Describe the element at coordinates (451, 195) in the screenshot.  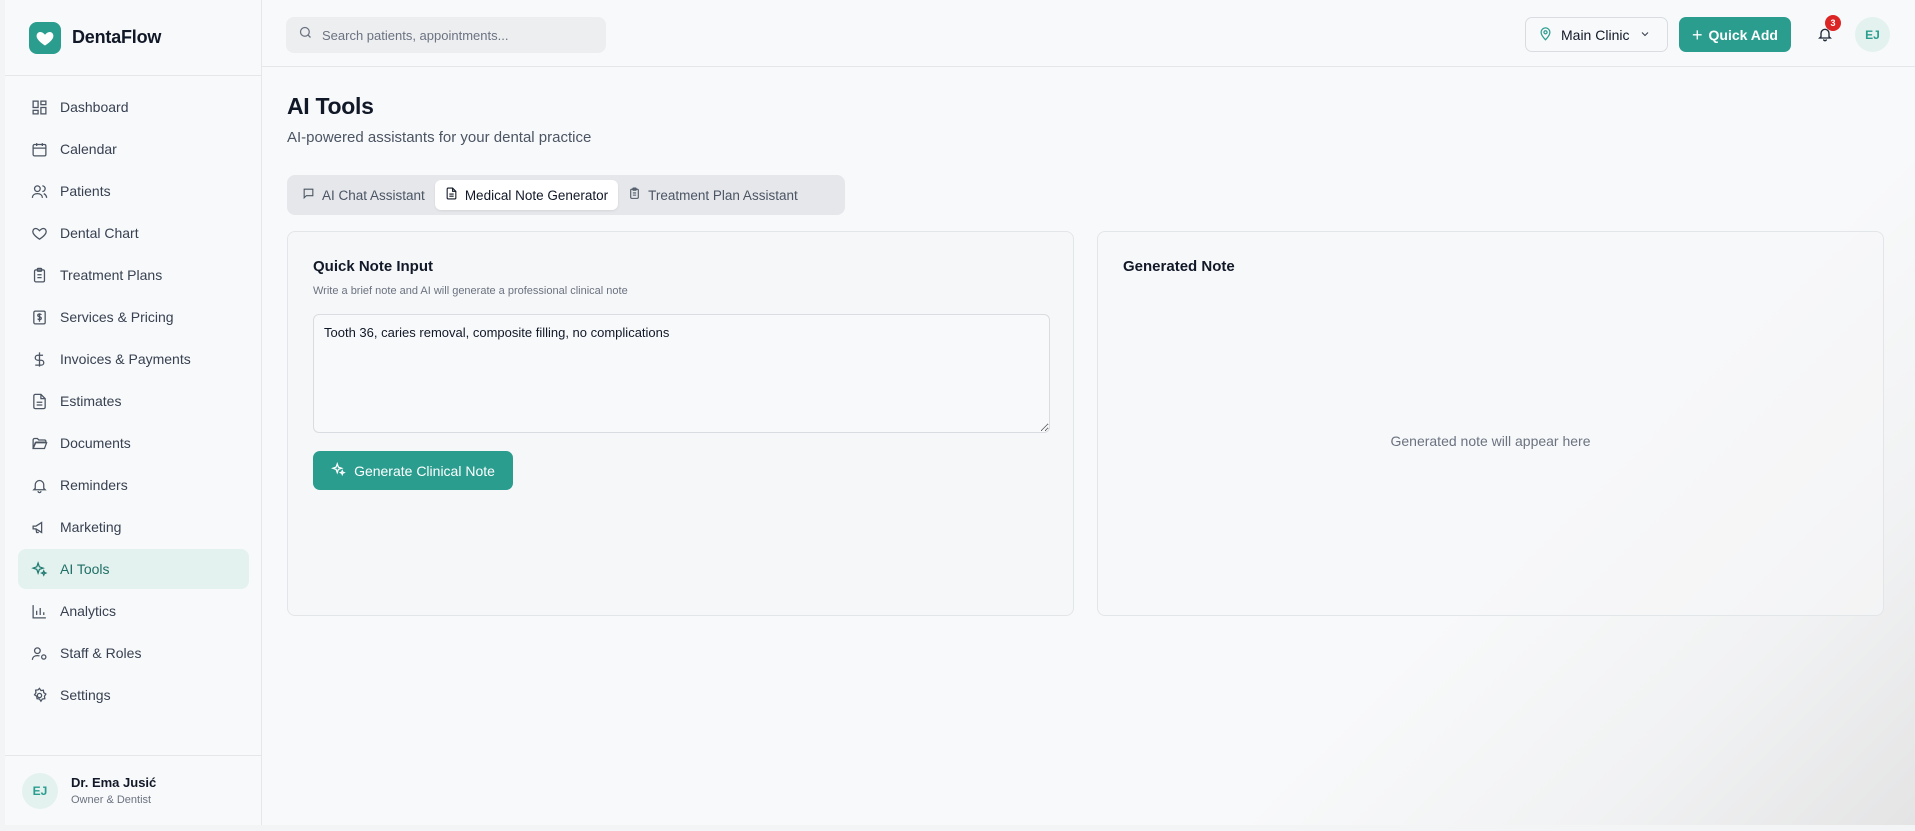
I see `file-icon` at that location.